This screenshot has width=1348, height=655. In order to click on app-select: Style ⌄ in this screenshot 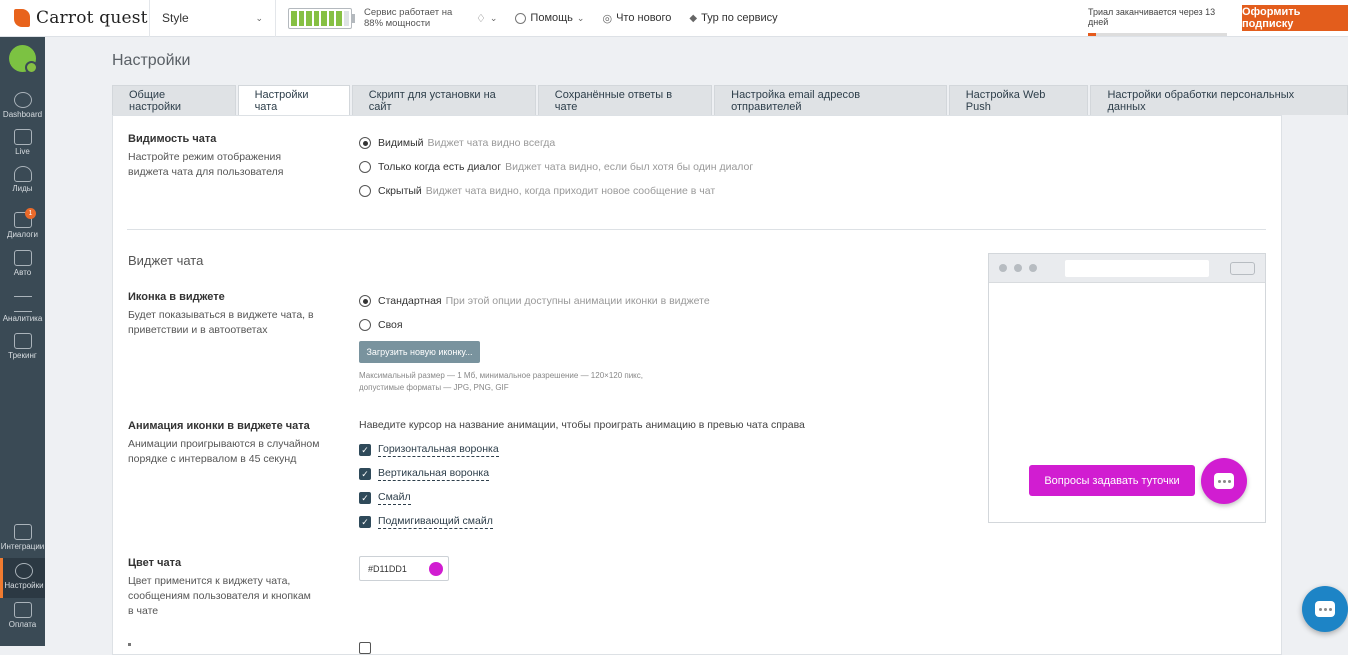, I will do `click(213, 18)`.